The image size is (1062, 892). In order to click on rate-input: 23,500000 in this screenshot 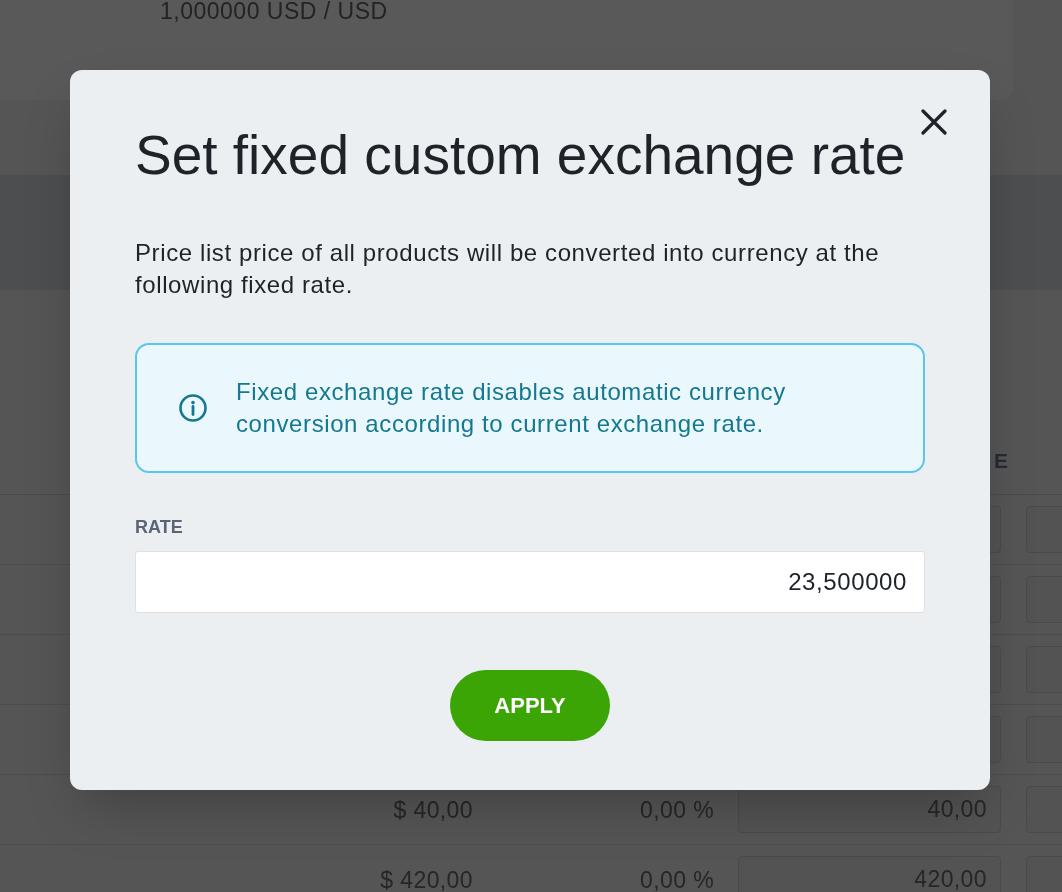, I will do `click(530, 582)`.